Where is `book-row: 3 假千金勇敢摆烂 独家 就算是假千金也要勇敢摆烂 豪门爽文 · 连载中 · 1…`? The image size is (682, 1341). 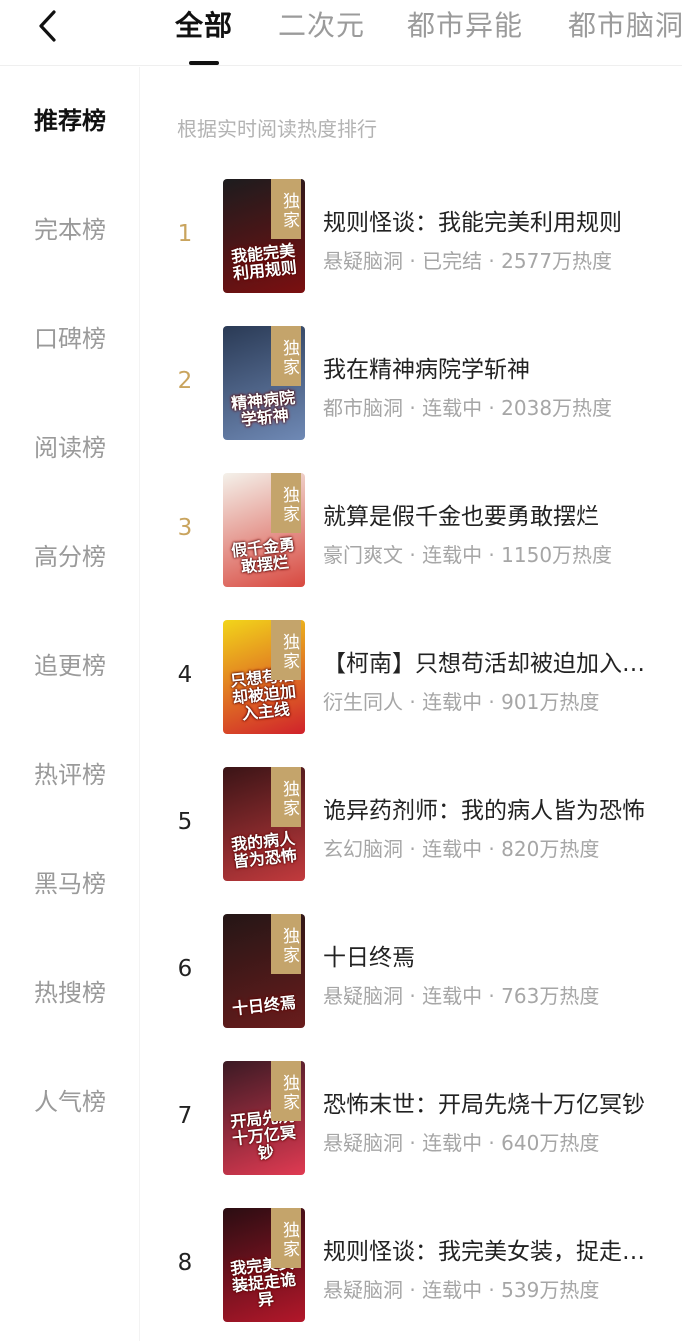
book-row: 3 假千金勇敢摆烂 独家 就算是假千金也要勇敢摆烂 豪门爽文 · 连载中 · 1… is located at coordinates (411, 532).